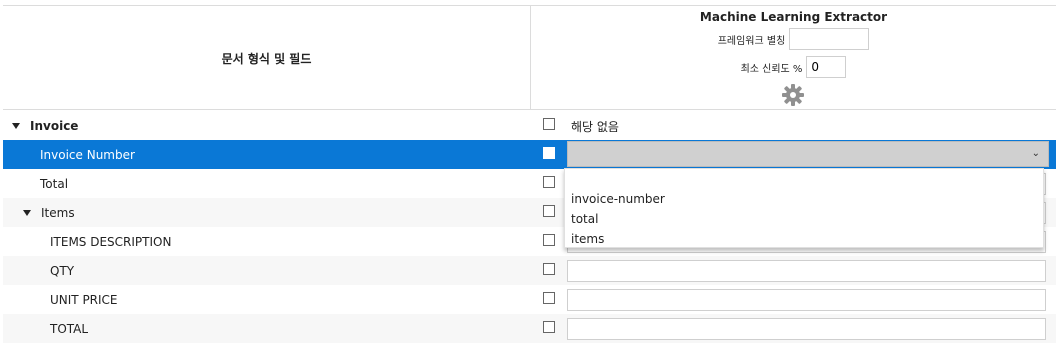 The image size is (1059, 347). Describe the element at coordinates (808, 154) in the screenshot. I see `field-mapping-select: ⌄` at that location.